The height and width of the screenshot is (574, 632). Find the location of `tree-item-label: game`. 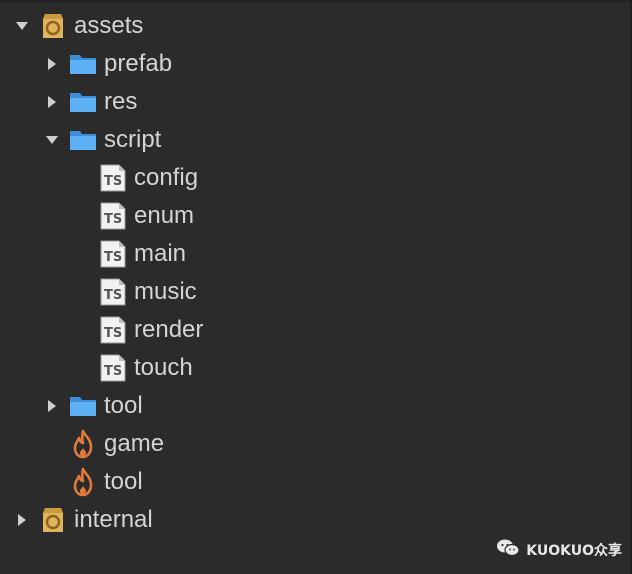

tree-item-label: game is located at coordinates (134, 443).